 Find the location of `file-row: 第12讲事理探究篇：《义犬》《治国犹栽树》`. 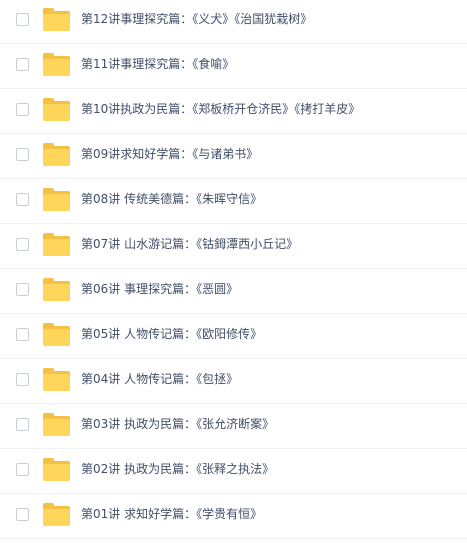

file-row: 第12讲事理探究篇：《义犬》《治国犹栽树》 is located at coordinates (233, 22).